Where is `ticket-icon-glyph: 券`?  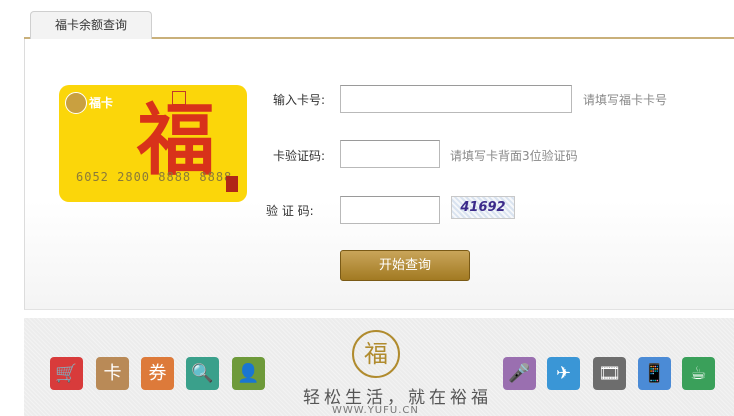
ticket-icon-glyph: 券 is located at coordinates (157, 373).